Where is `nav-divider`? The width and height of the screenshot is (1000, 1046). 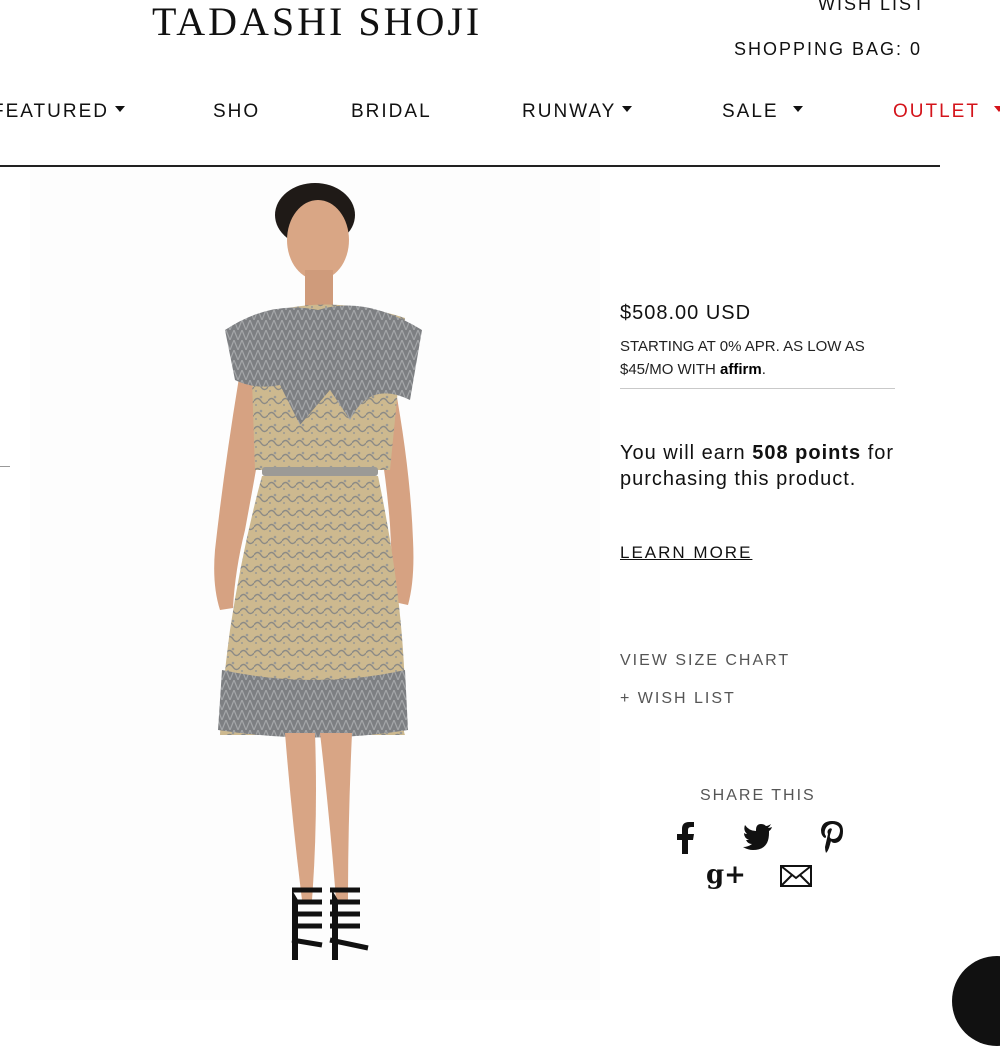 nav-divider is located at coordinates (470, 166).